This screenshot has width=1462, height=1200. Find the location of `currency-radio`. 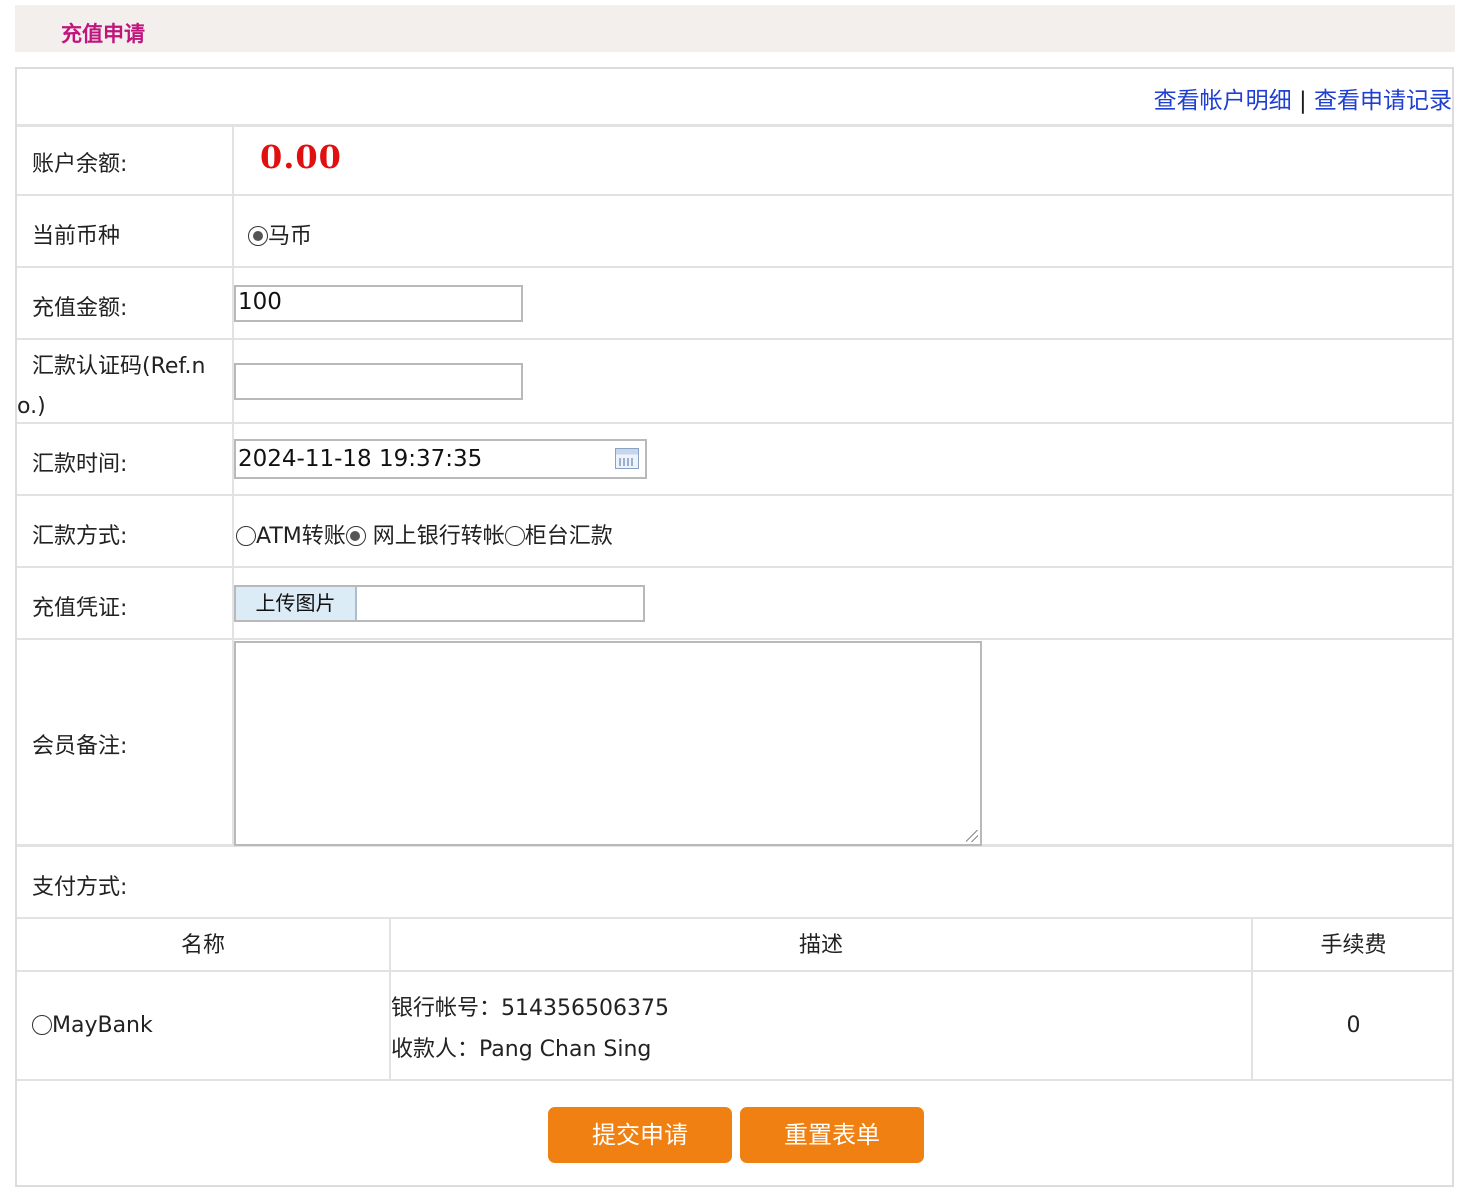

currency-radio is located at coordinates (258, 236).